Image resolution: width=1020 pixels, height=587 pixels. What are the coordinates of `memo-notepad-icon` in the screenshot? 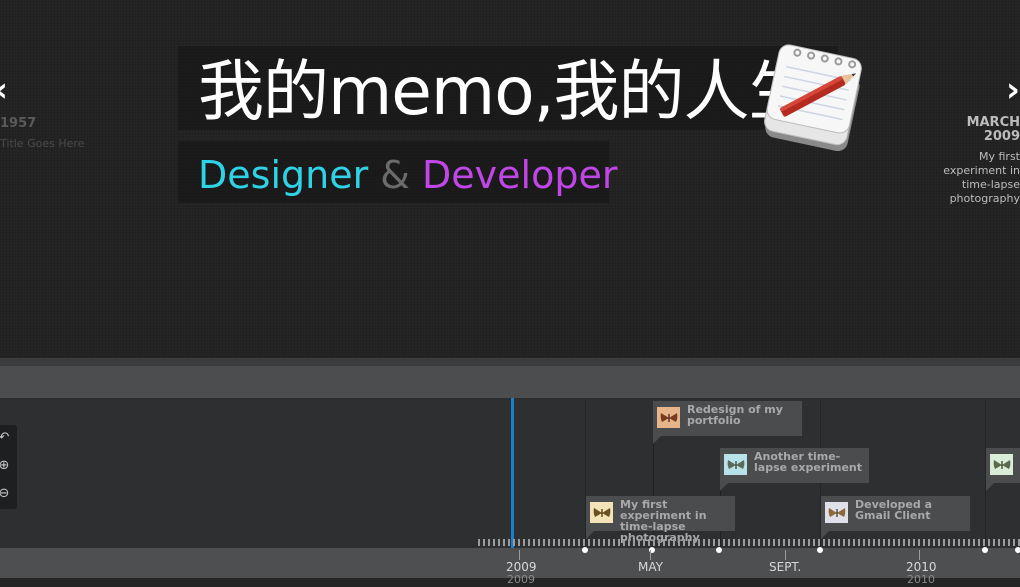 It's located at (813, 98).